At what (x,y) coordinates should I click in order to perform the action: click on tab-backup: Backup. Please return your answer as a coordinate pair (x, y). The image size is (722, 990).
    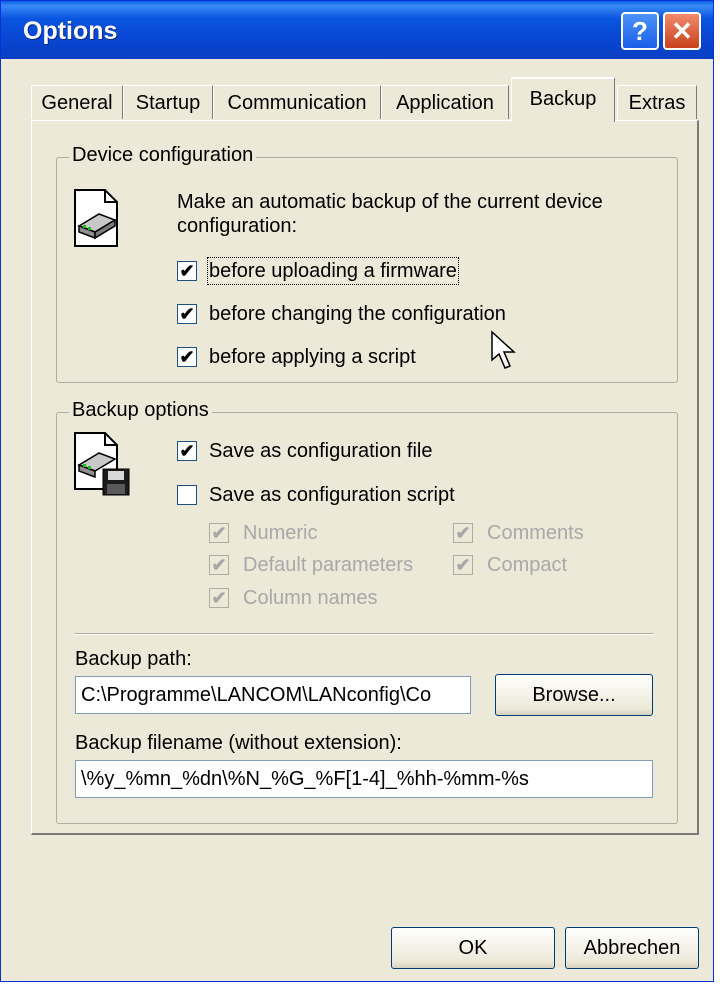
    Looking at the image, I should click on (563, 99).